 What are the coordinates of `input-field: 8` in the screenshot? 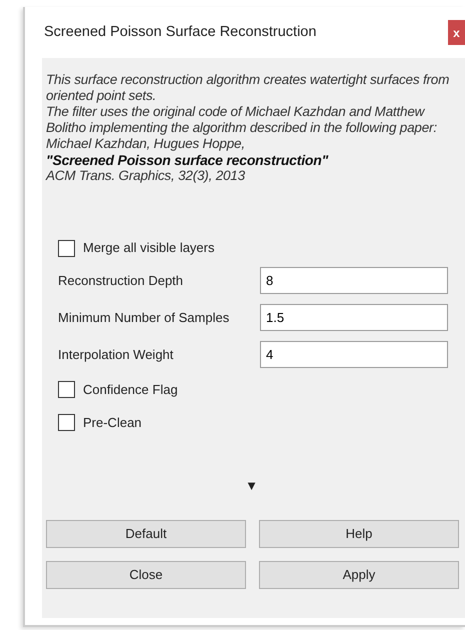 It's located at (354, 280).